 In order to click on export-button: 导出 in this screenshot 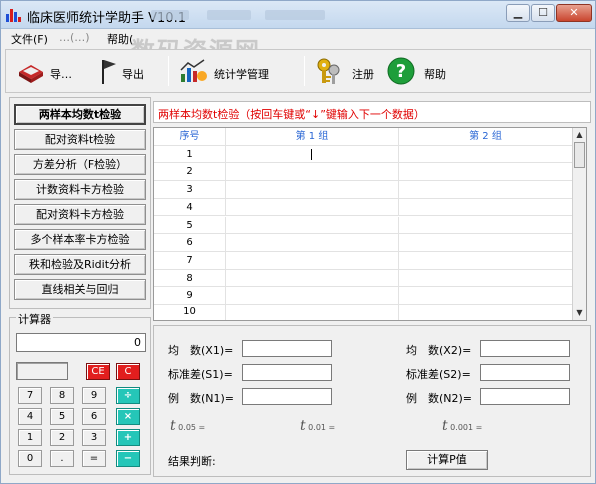, I will do `click(127, 71)`.